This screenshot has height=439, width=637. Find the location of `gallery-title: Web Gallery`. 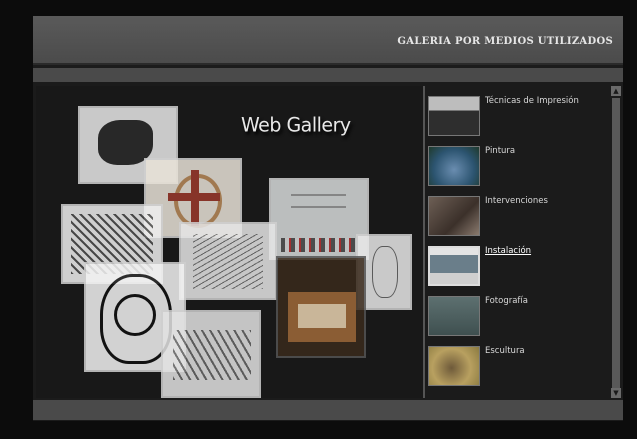

gallery-title: Web Gallery is located at coordinates (296, 125).